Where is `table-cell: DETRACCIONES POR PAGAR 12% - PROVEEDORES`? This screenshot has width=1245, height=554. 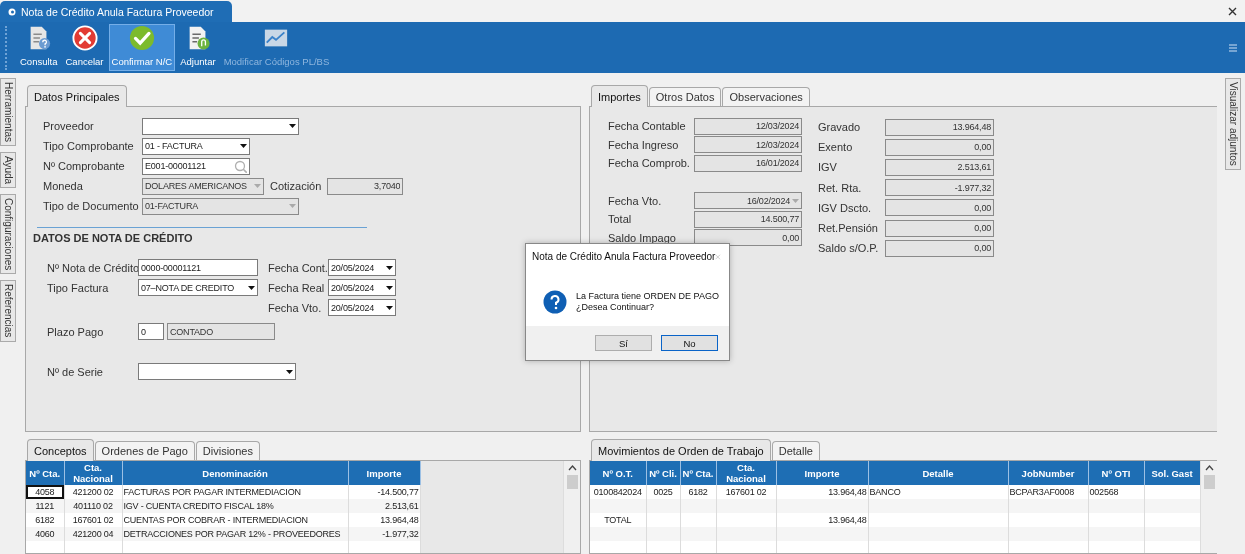 table-cell: DETRACCIONES POR PAGAR 12% - PROVEEDORES is located at coordinates (235, 534).